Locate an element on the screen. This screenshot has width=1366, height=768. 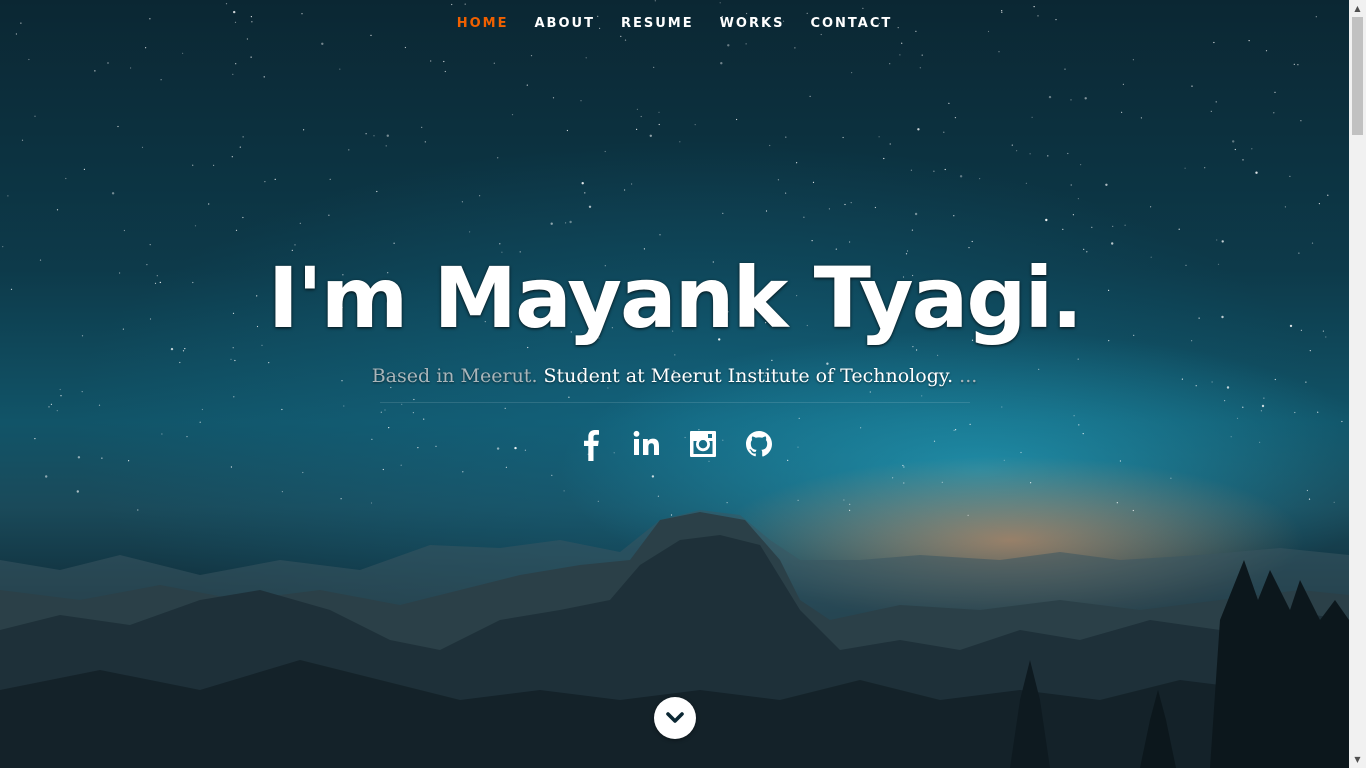
scroll-down-arrow-icon: ▼ is located at coordinates (1357, 759).